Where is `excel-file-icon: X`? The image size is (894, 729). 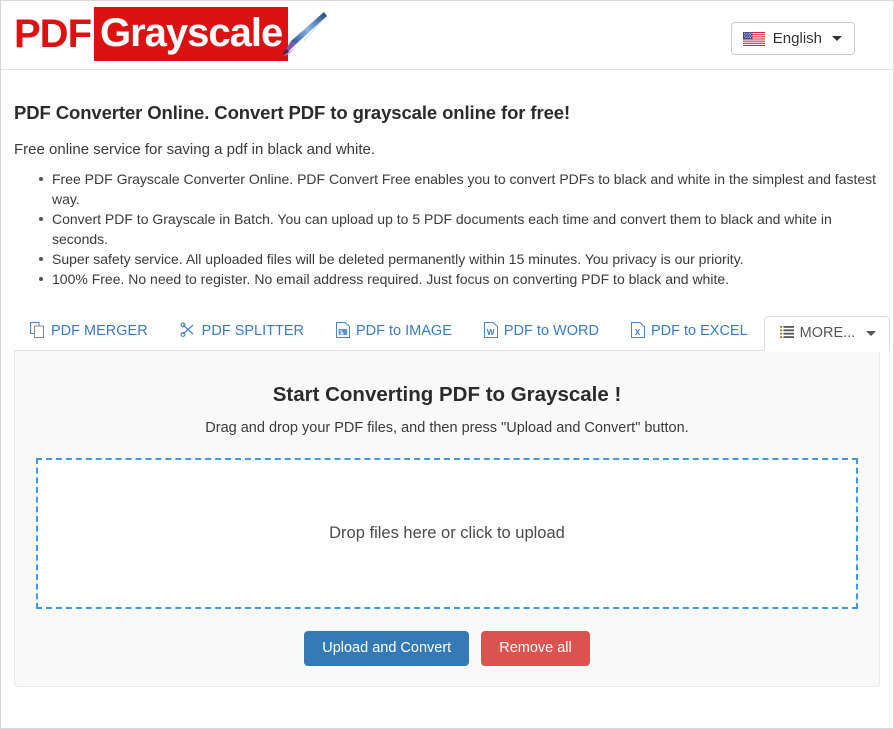
excel-file-icon: X is located at coordinates (637, 331).